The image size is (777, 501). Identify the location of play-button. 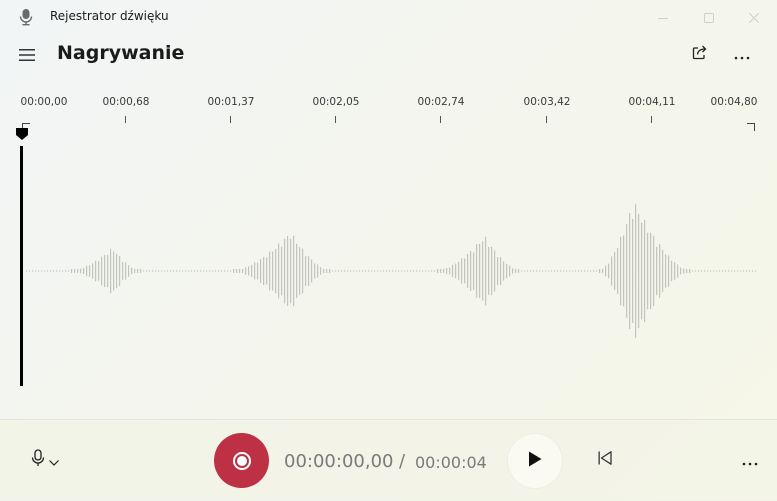
(535, 461).